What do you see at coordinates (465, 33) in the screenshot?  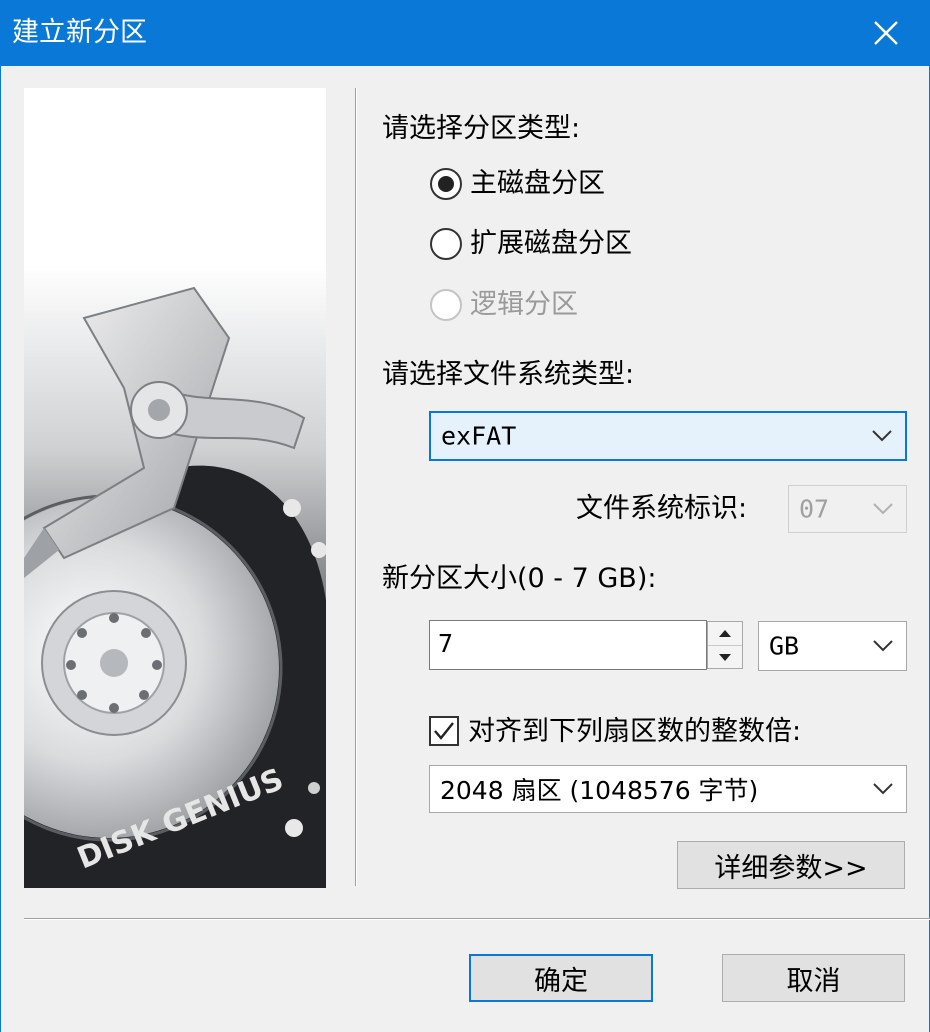 I see `title-bar: 建立新分区` at bounding box center [465, 33].